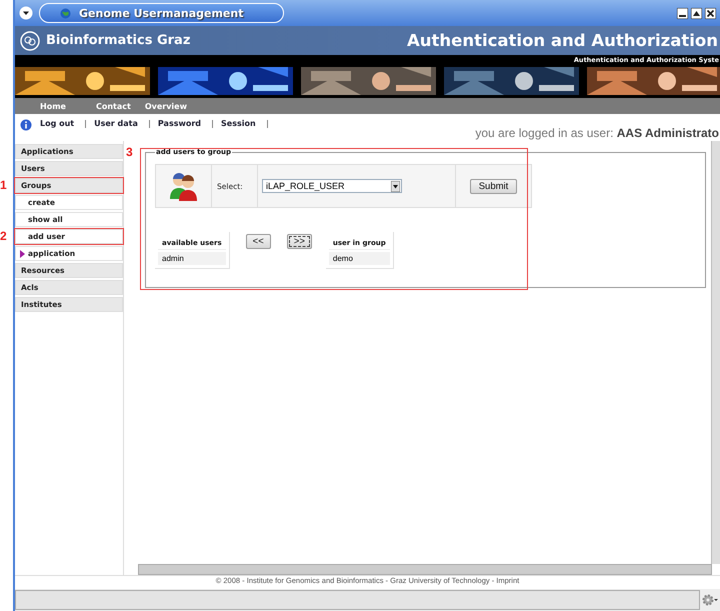 Image resolution: width=720 pixels, height=611 pixels. Describe the element at coordinates (192, 258) in the screenshot. I see `list-row: admin` at that location.